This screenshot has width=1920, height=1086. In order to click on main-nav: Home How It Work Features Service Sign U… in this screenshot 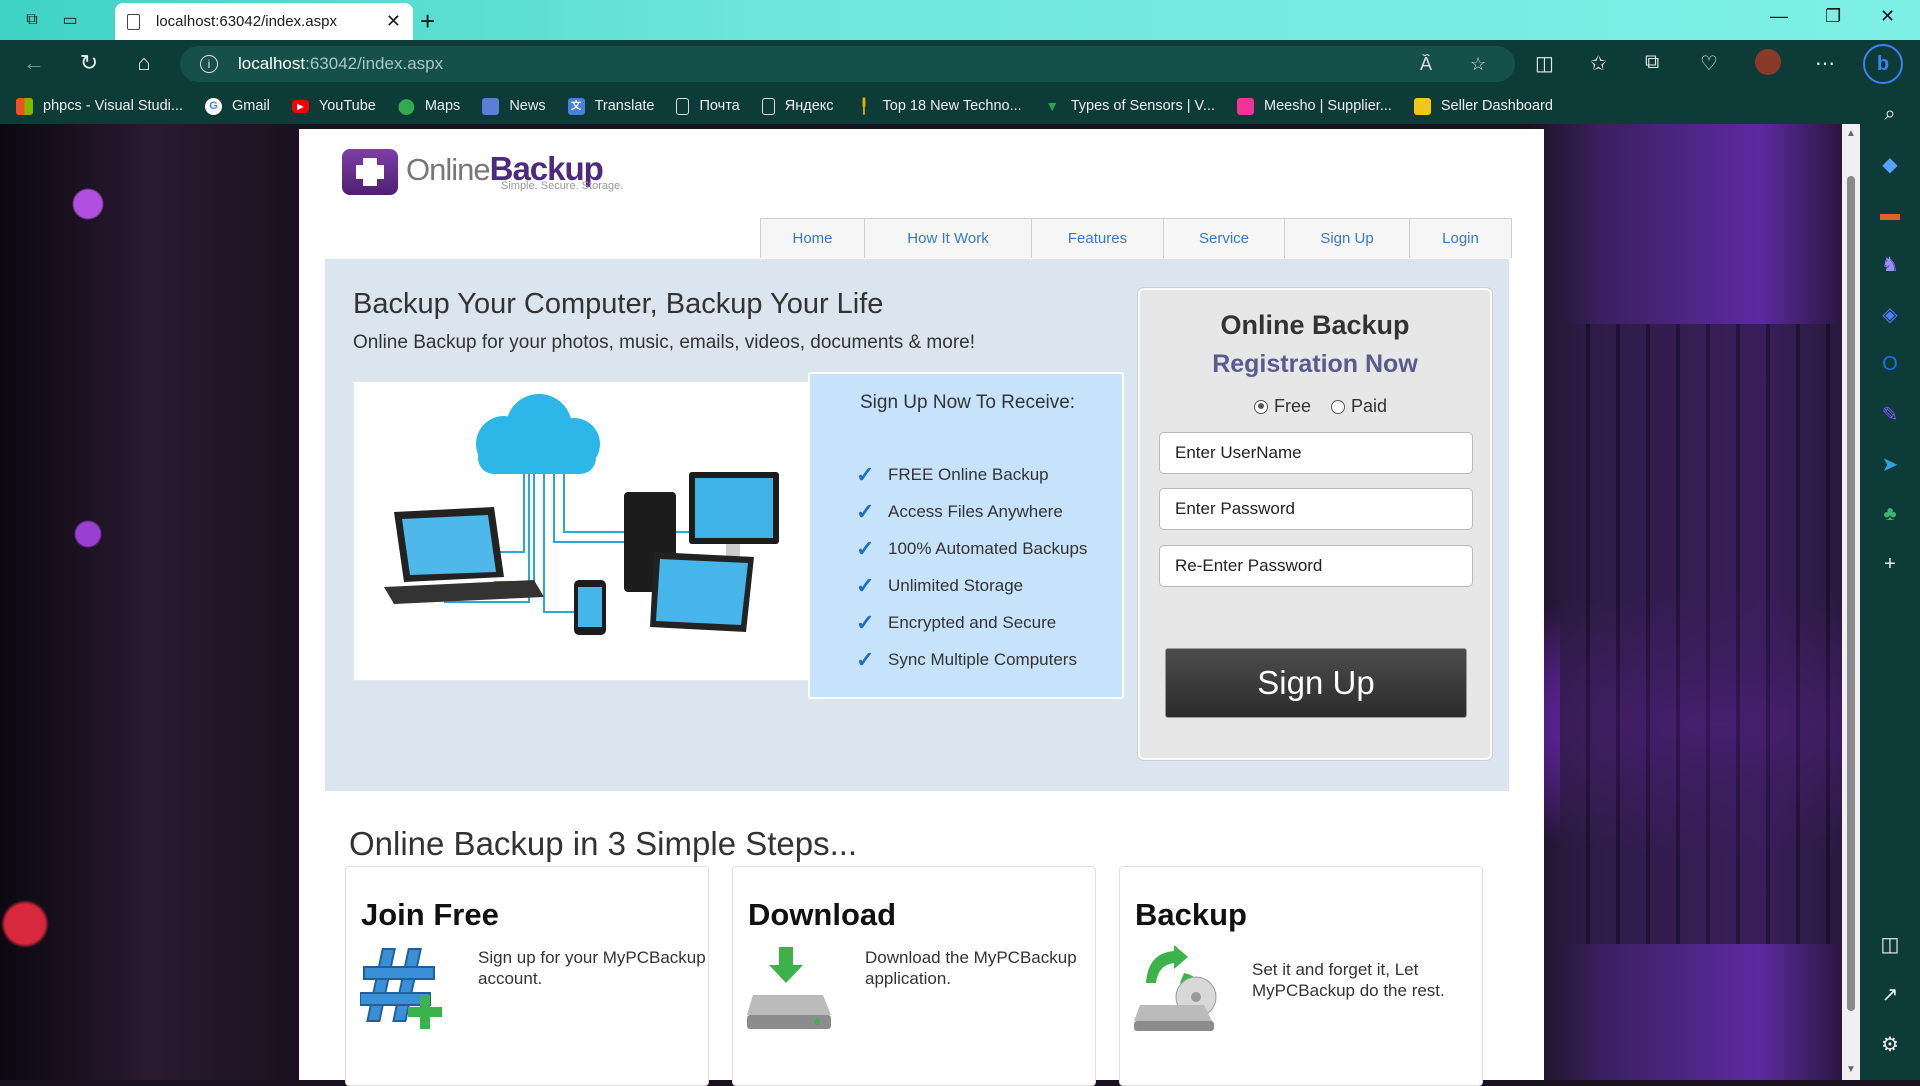, I will do `click(1136, 238)`.